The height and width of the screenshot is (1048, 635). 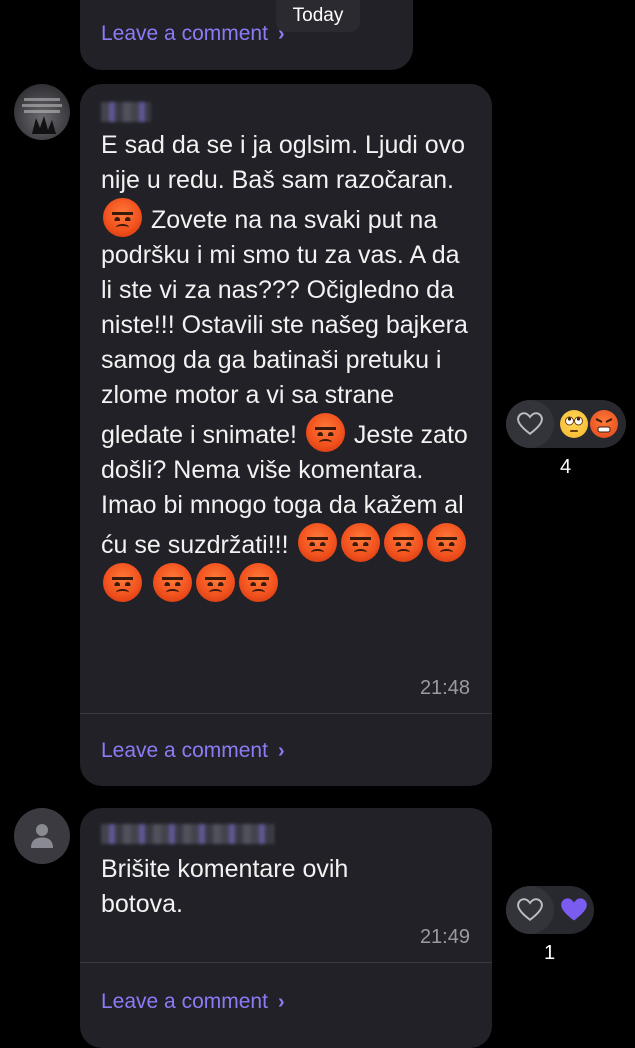 I want to click on avatar, so click(x=42, y=112).